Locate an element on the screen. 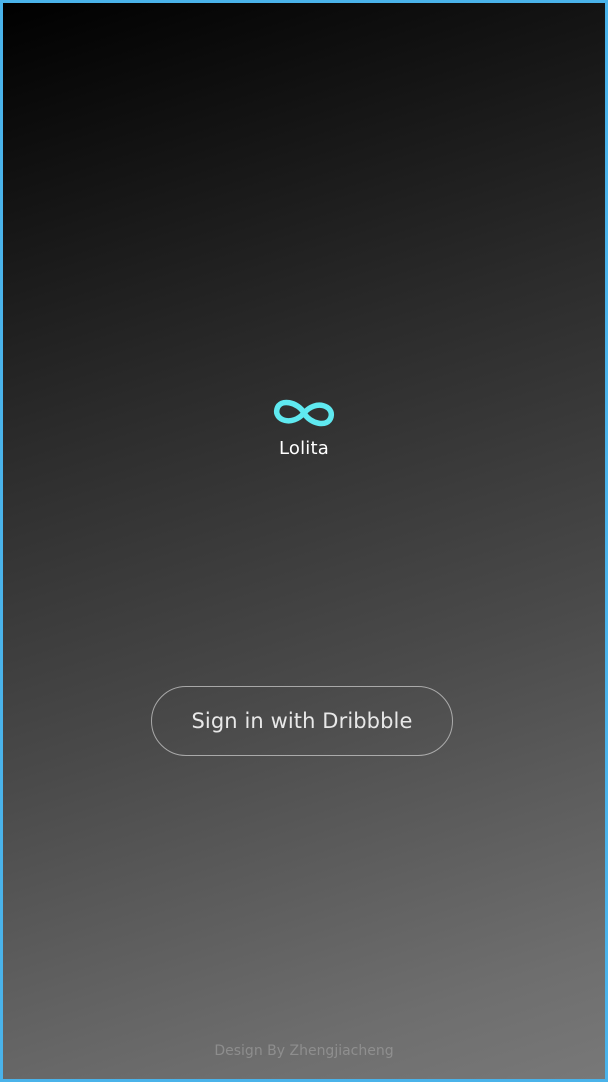  app-logo: Lolita is located at coordinates (304, 427).